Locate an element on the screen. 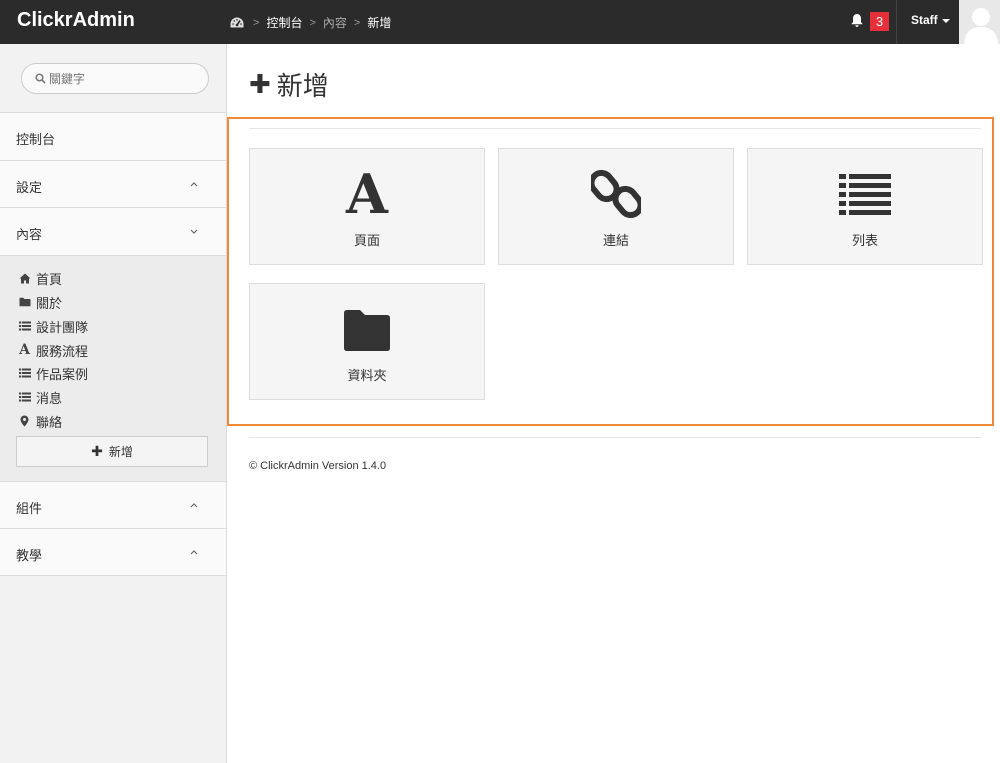 The height and width of the screenshot is (763, 1000). page-title: ✚ 新增 is located at coordinates (289, 84).